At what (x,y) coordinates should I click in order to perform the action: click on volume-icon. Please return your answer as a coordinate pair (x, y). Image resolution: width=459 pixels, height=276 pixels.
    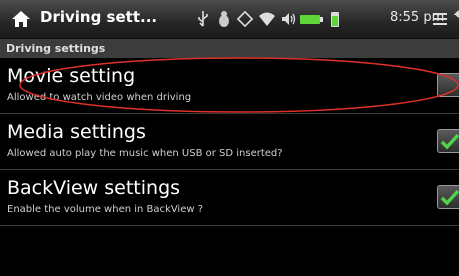
    Looking at the image, I should click on (289, 19).